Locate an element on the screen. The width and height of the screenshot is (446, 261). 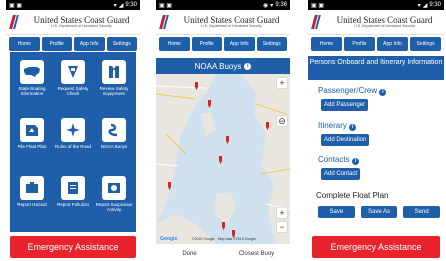
zoom-out-button: − is located at coordinates (282, 227).